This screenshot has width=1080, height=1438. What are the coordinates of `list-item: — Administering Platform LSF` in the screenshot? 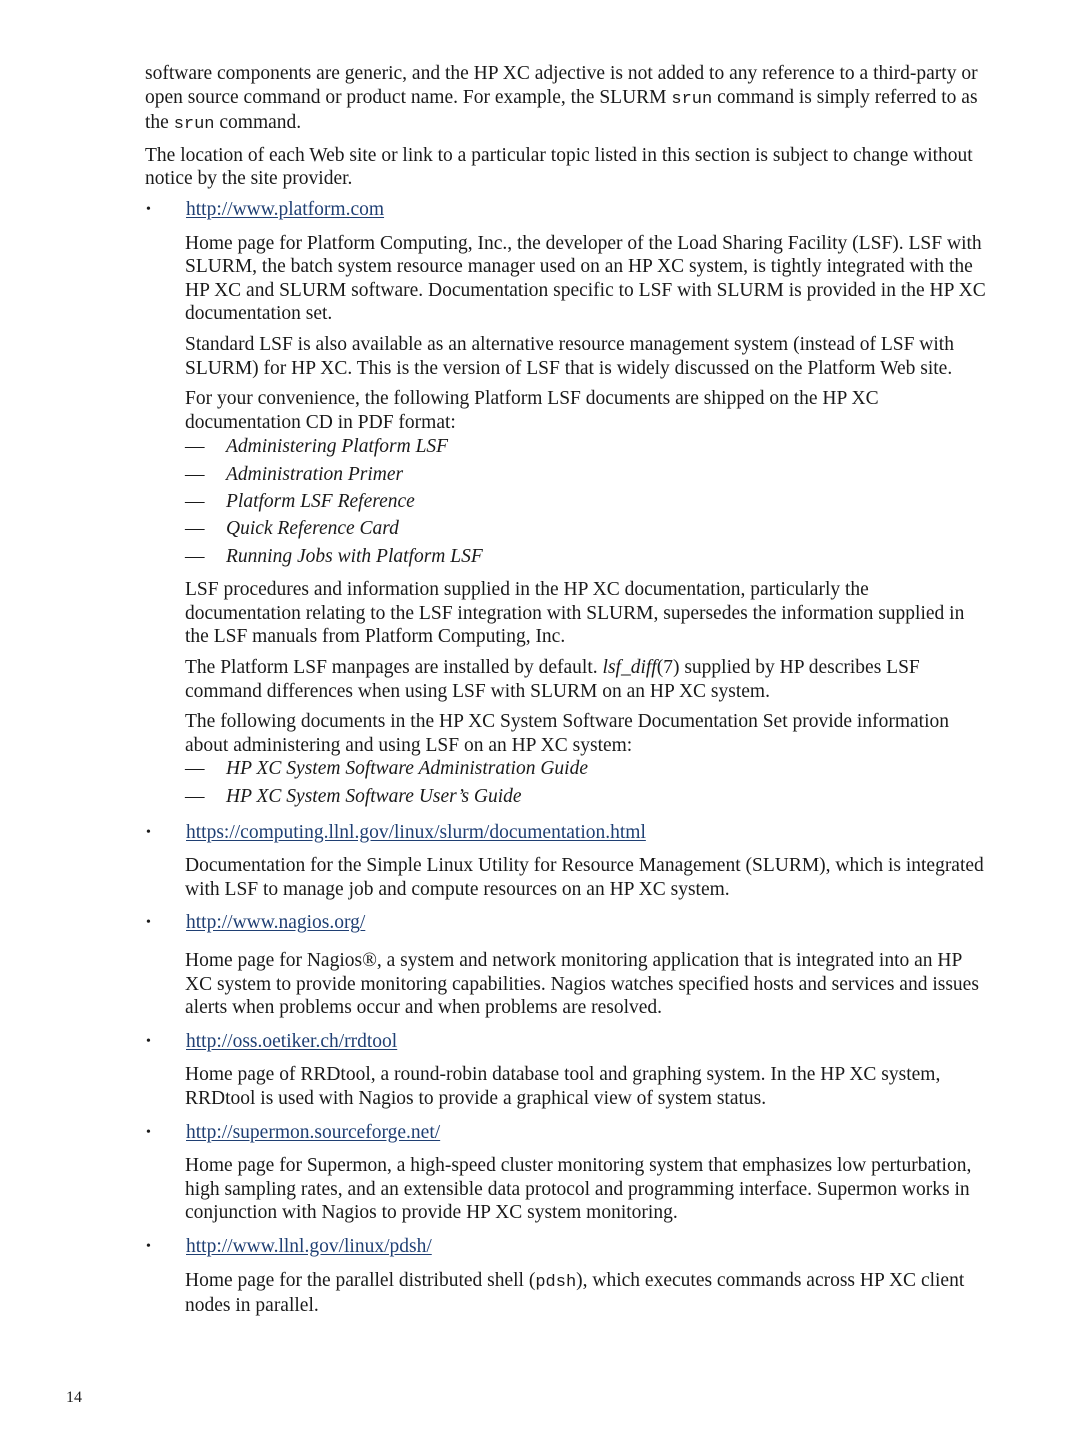 It's located at (317, 447).